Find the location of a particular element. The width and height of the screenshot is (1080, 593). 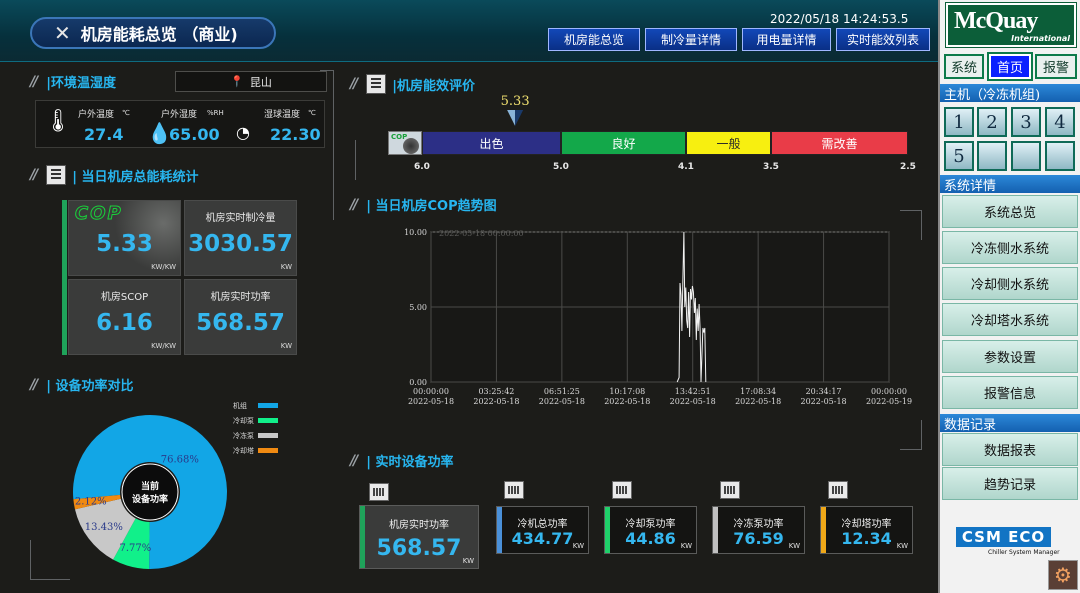

power-donut-chart: 当前设备功率 76.68% 7.77% 13.43% 2.12% is located at coordinates (150, 492).